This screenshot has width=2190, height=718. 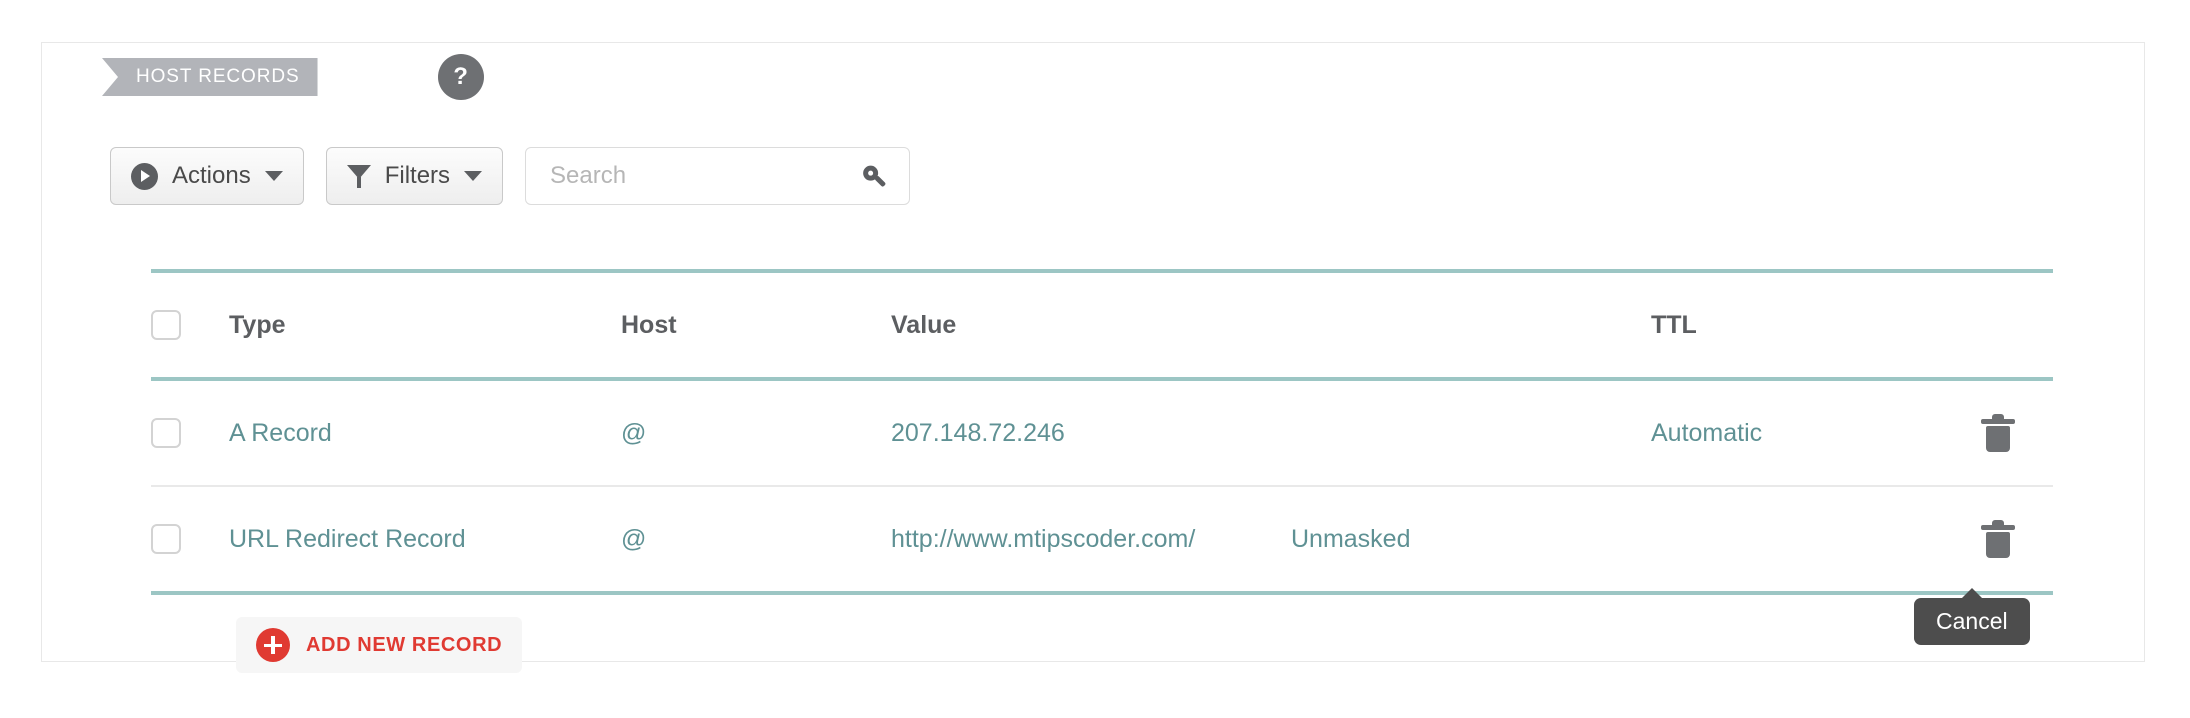 What do you see at coordinates (1091, 539) in the screenshot?
I see `cell-value: http://www.mtipscoder.com/` at bounding box center [1091, 539].